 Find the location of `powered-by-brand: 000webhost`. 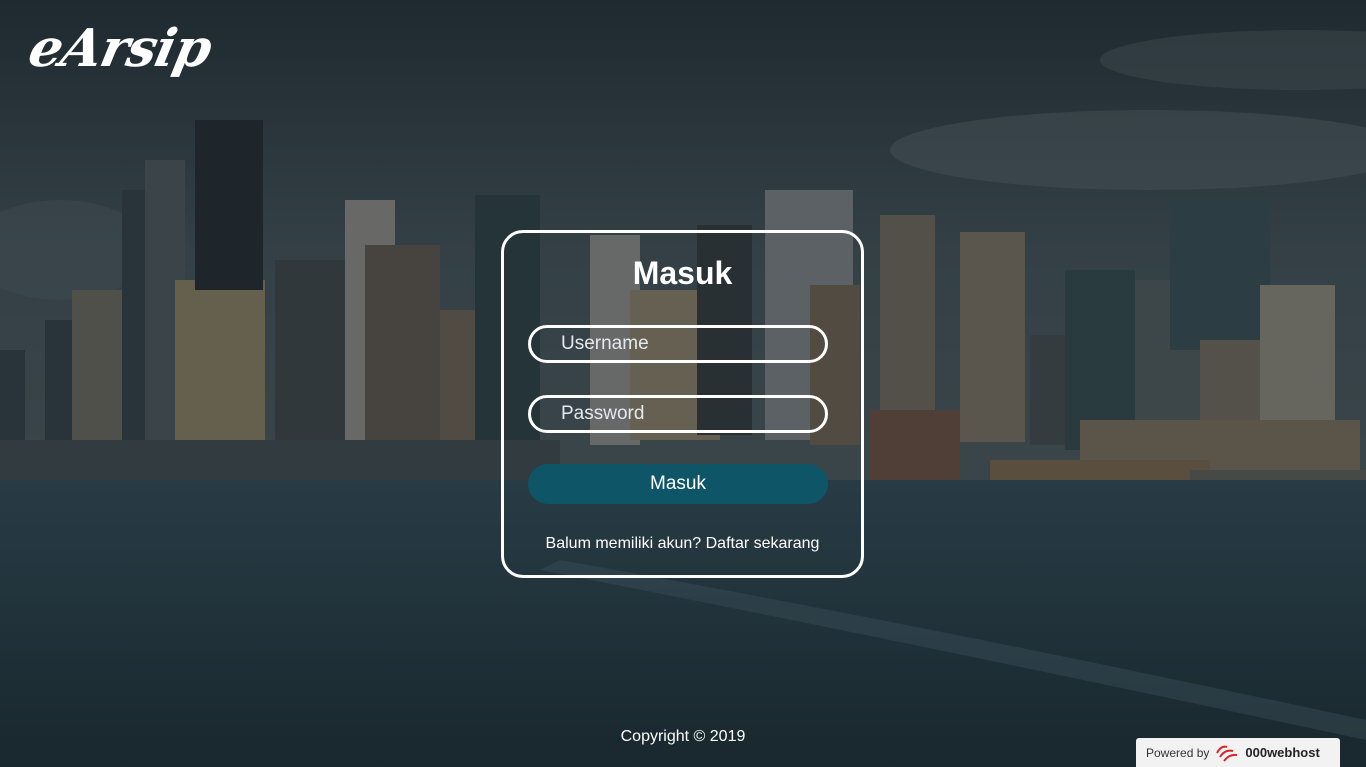

powered-by-brand: 000webhost is located at coordinates (1282, 752).